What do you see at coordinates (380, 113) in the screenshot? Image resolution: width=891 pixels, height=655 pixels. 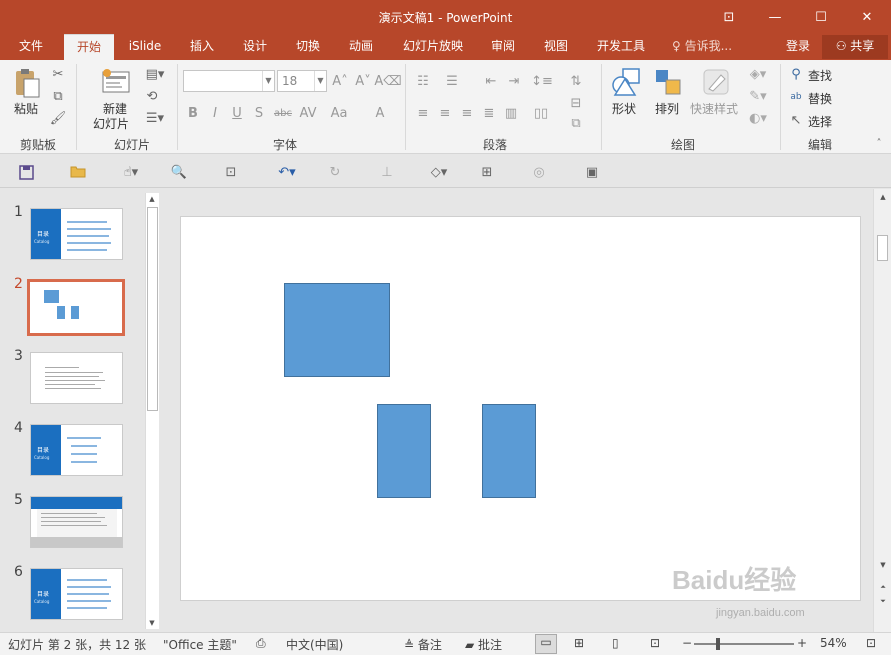 I see `font-color-icon: A` at bounding box center [380, 113].